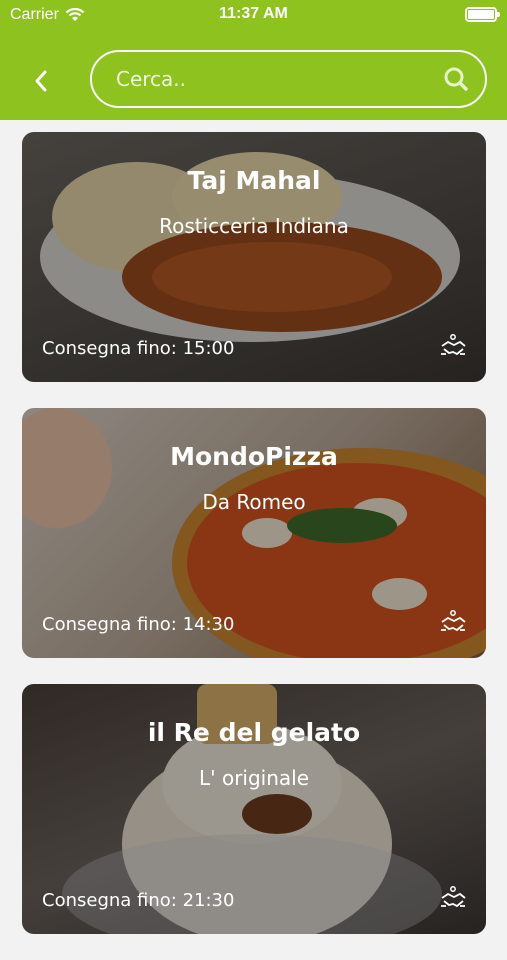 Image resolution: width=507 pixels, height=960 pixels. I want to click on status-bar: Carrier 11:37 AM, so click(253, 16).